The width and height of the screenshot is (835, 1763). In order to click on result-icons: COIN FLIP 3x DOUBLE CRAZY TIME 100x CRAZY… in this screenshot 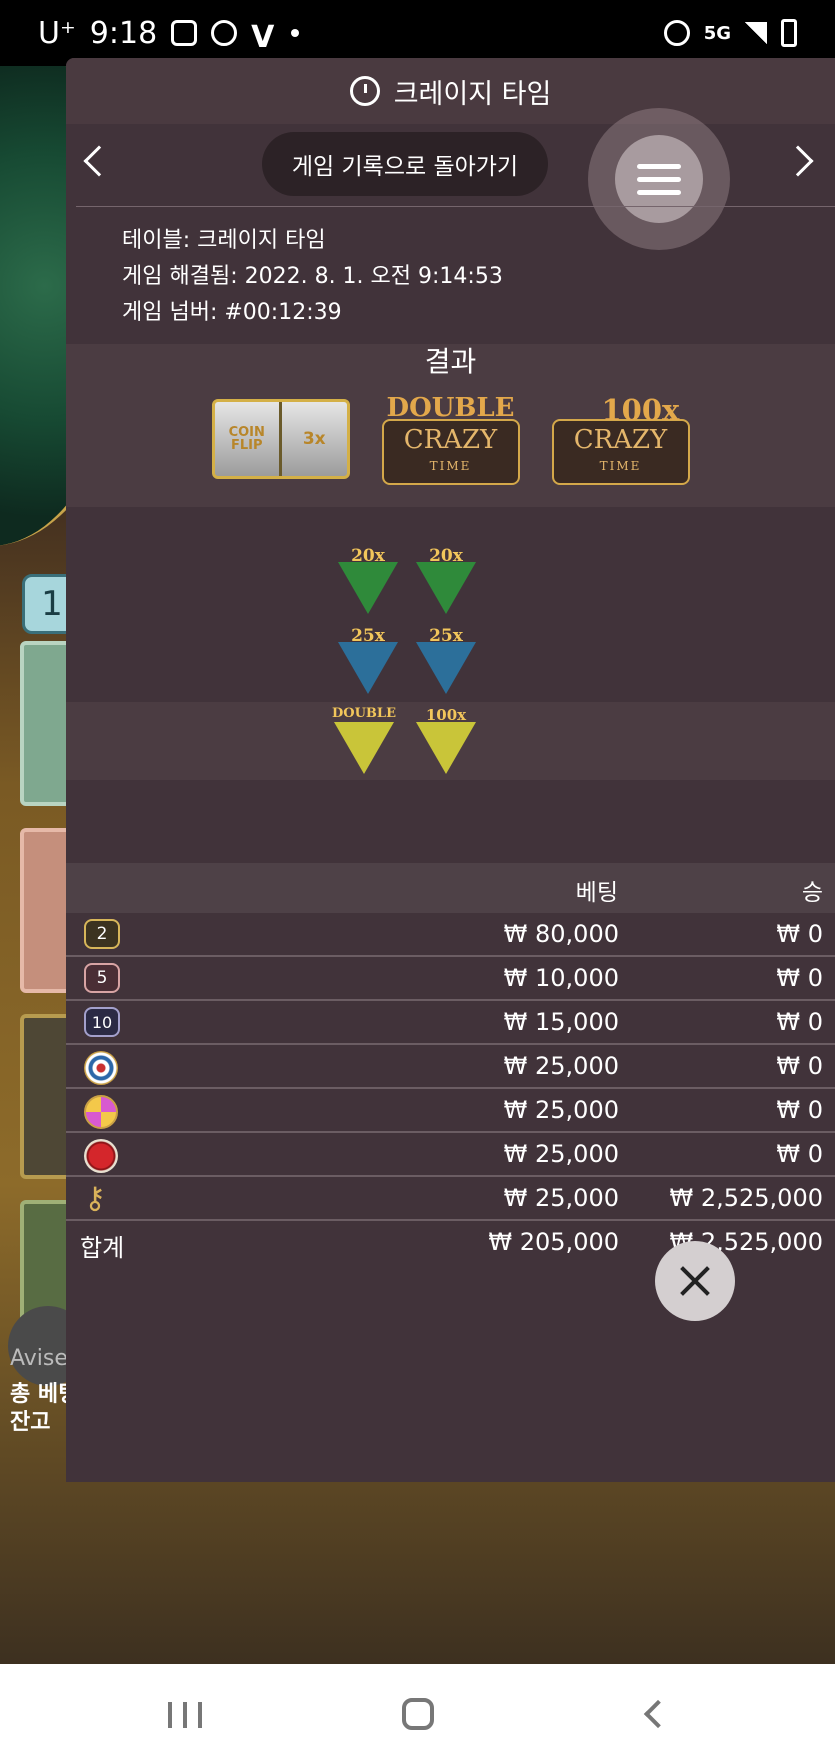, I will do `click(450, 443)`.